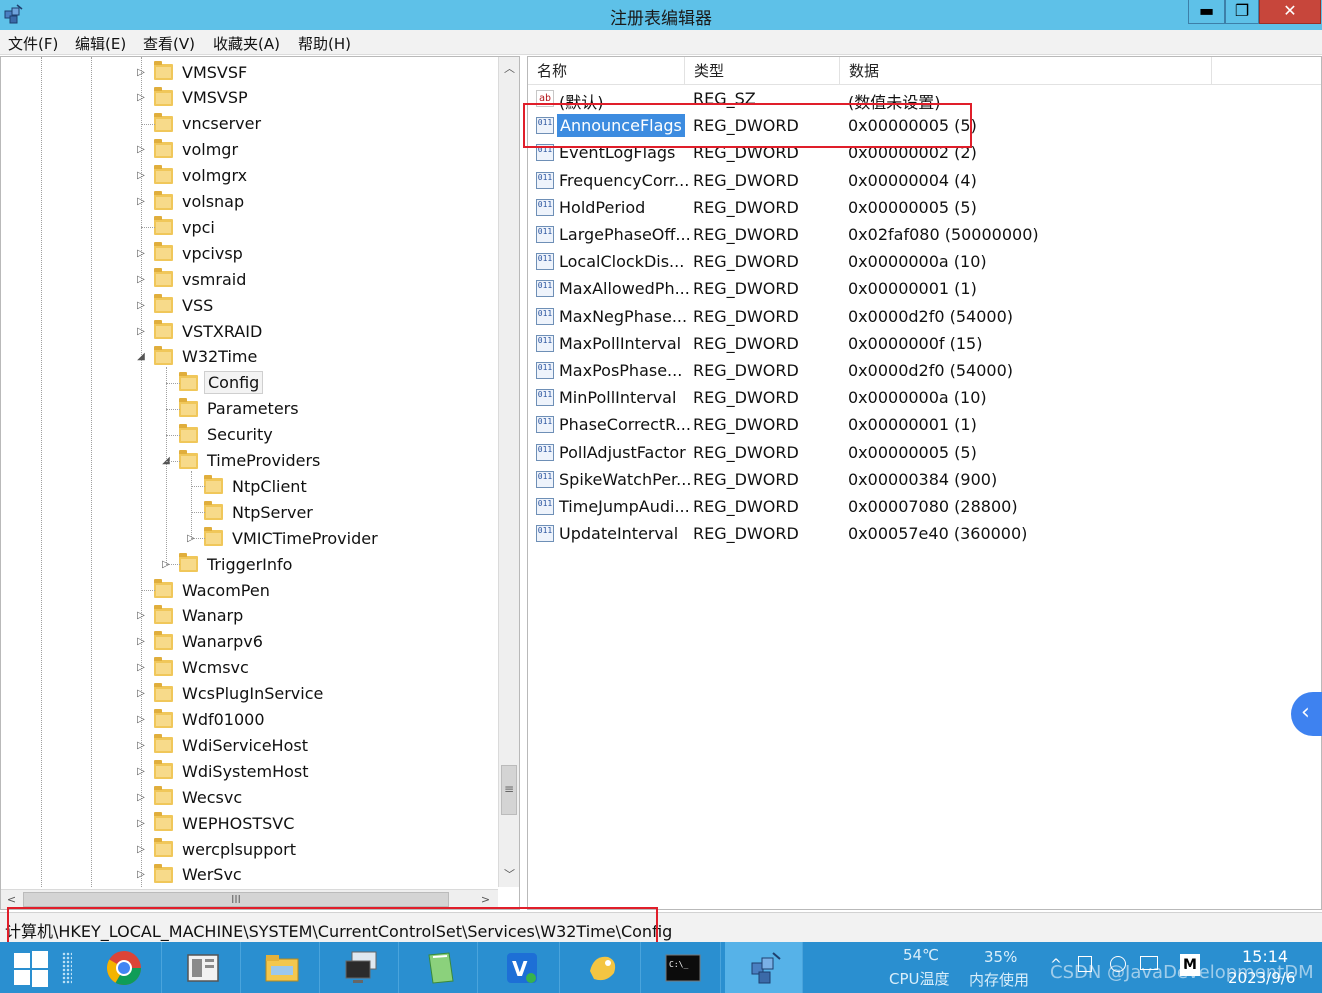 This screenshot has width=1322, height=993. I want to click on horizontal-scroll-thumb: III, so click(236, 899).